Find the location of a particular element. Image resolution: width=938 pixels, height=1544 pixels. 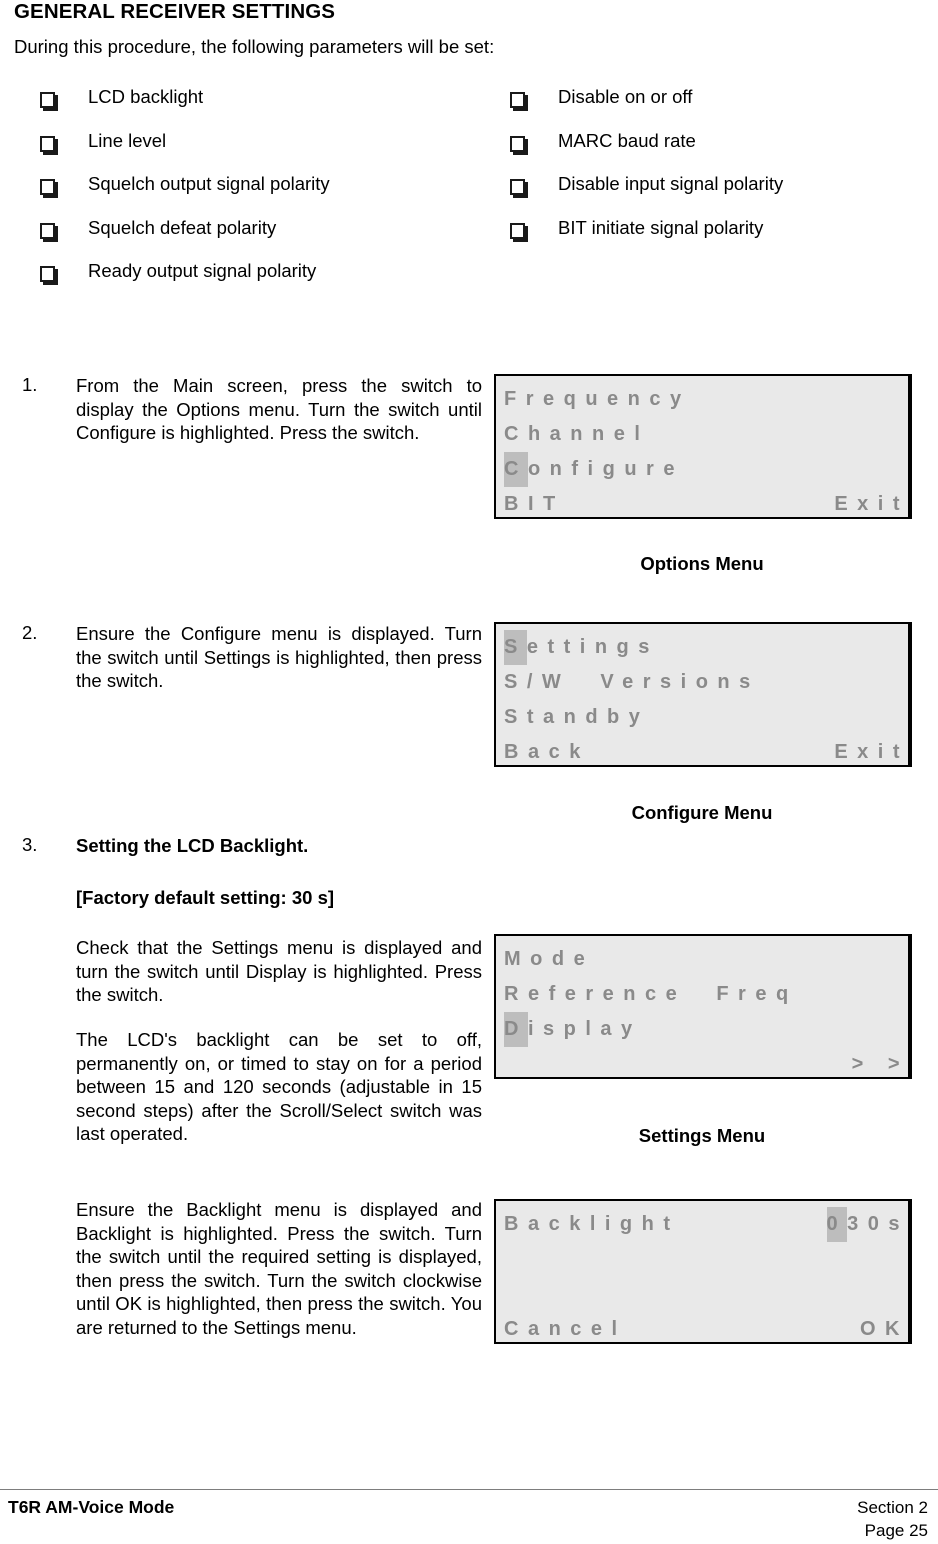

lcd-row: Back Exit is located at coordinates (702, 750).